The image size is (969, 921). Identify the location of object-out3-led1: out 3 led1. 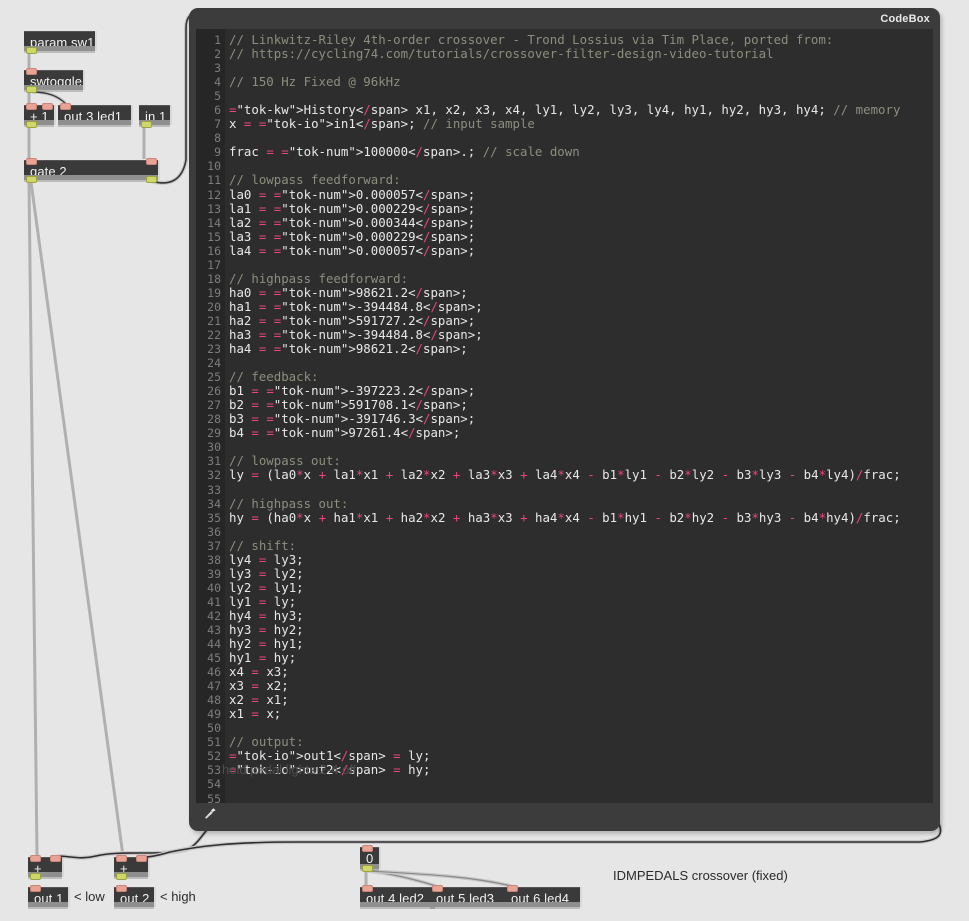
(94, 114).